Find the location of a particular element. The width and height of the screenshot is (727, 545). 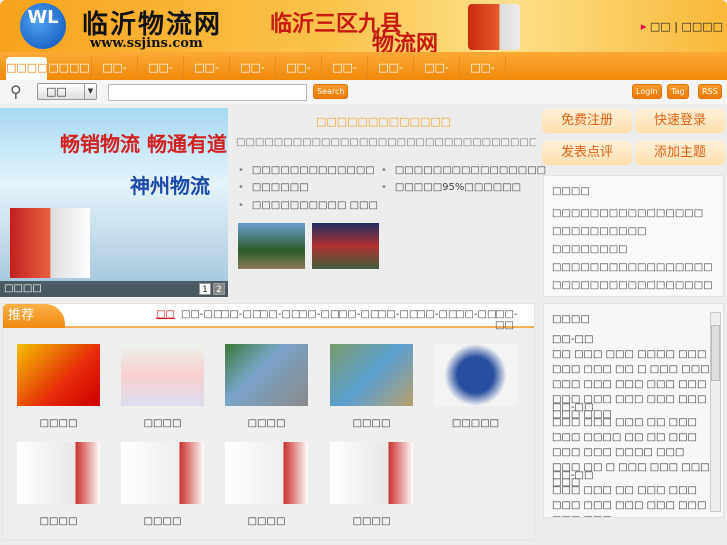

notice-item: □□□□□□□□ is located at coordinates (590, 249).